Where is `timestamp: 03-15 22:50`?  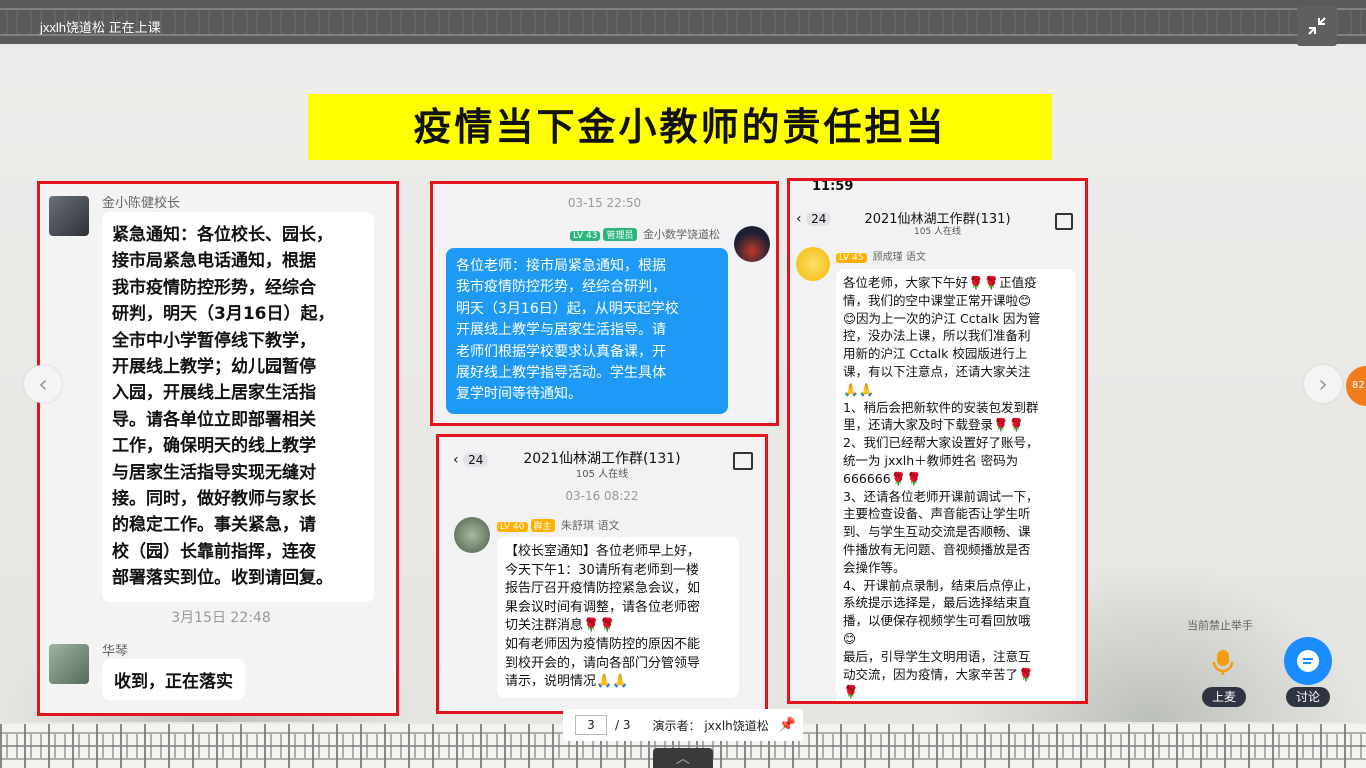 timestamp: 03-15 22:50 is located at coordinates (604, 203).